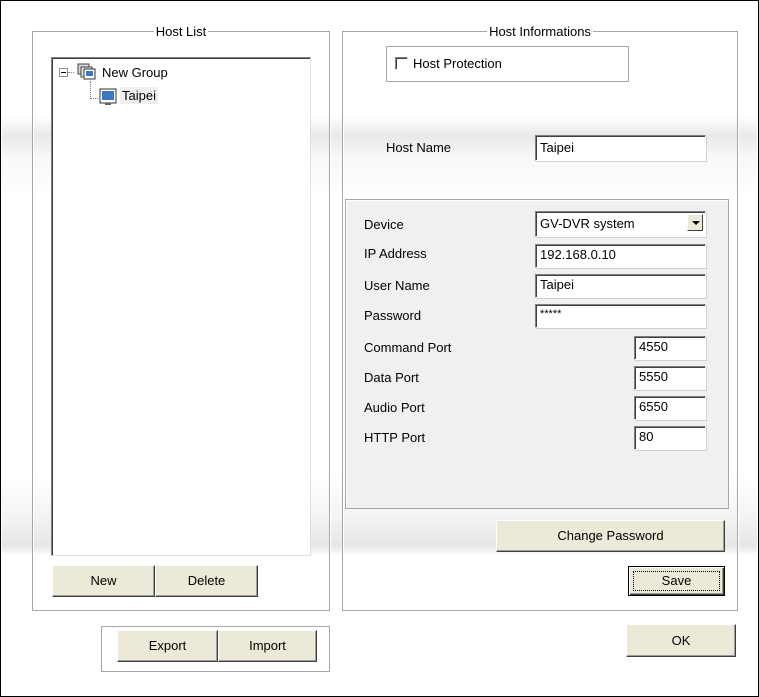 The height and width of the screenshot is (697, 759). What do you see at coordinates (393, 315) in the screenshot?
I see `password-label: Password` at bounding box center [393, 315].